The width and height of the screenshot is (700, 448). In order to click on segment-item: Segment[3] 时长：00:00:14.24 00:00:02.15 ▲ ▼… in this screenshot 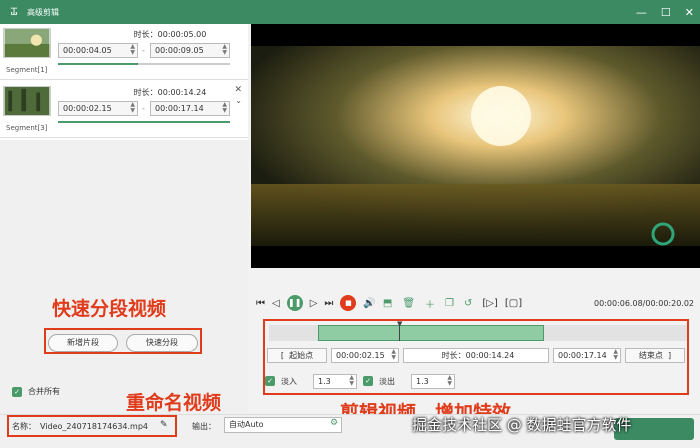, I will do `click(124, 110)`.